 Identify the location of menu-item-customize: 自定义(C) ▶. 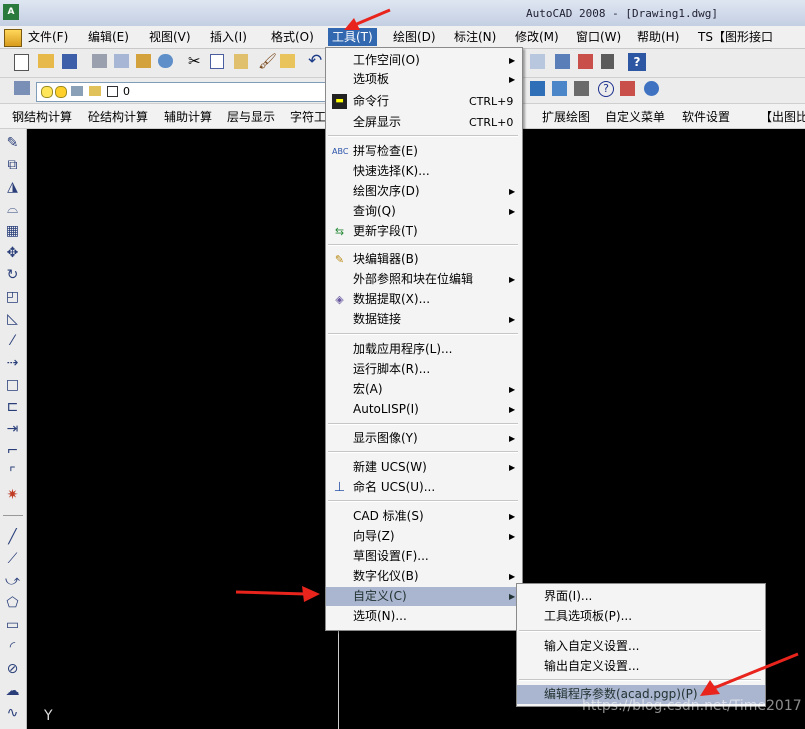
(424, 596).